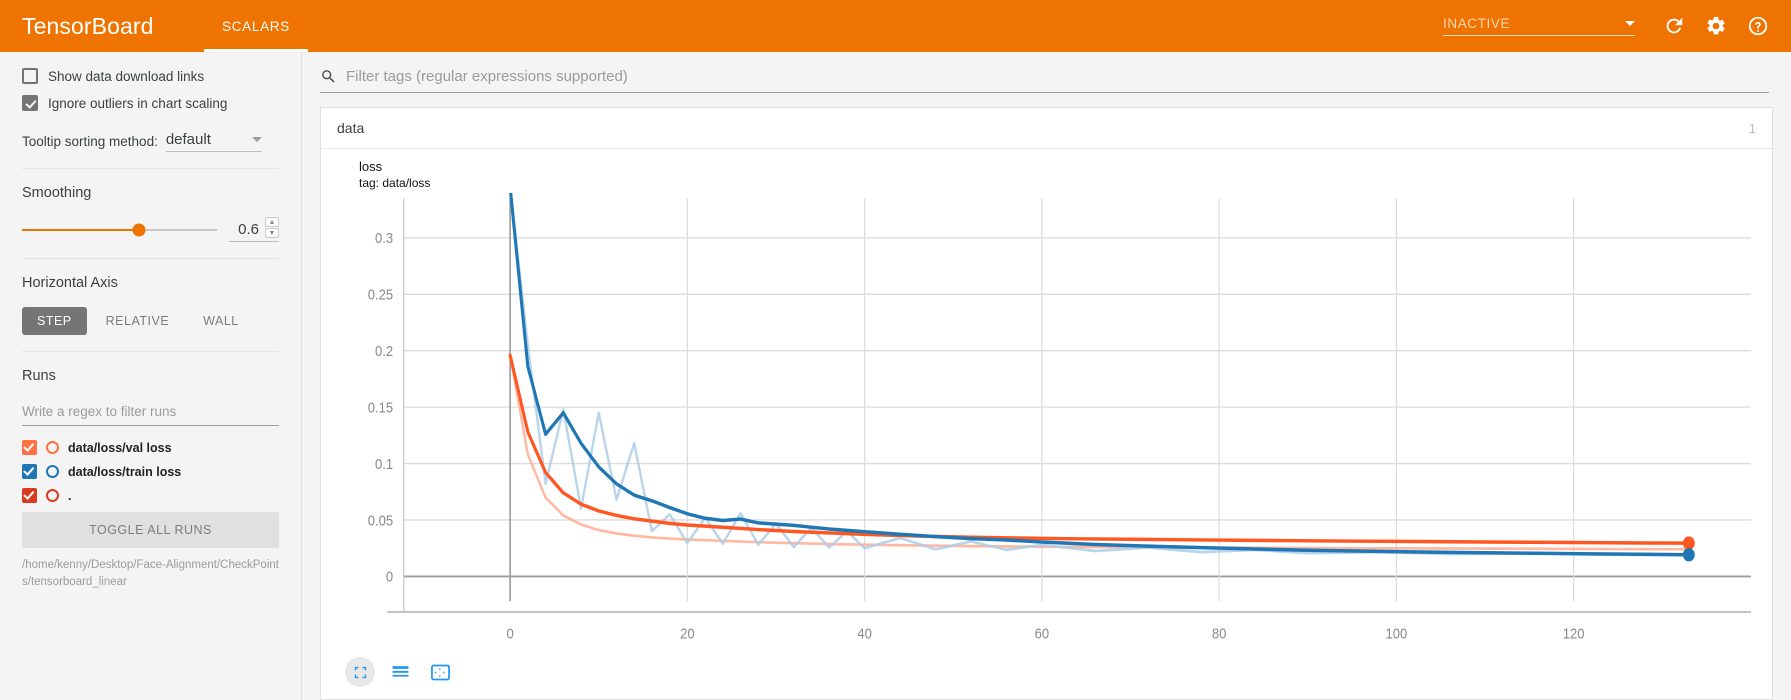 The height and width of the screenshot is (700, 1791). What do you see at coordinates (150, 305) in the screenshot?
I see `horizontal-axis-section: Horizontal Axis STEP RELATIVE WALL` at bounding box center [150, 305].